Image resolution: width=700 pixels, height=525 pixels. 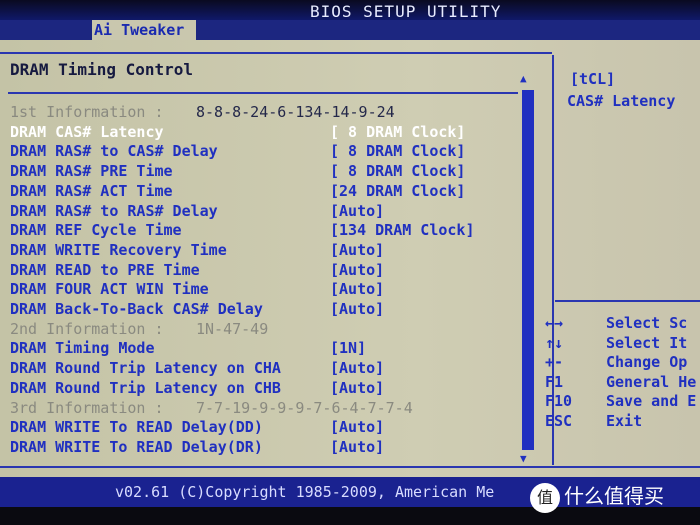 I want to click on setting-label: DRAM Timing Mode, so click(x=82, y=348).